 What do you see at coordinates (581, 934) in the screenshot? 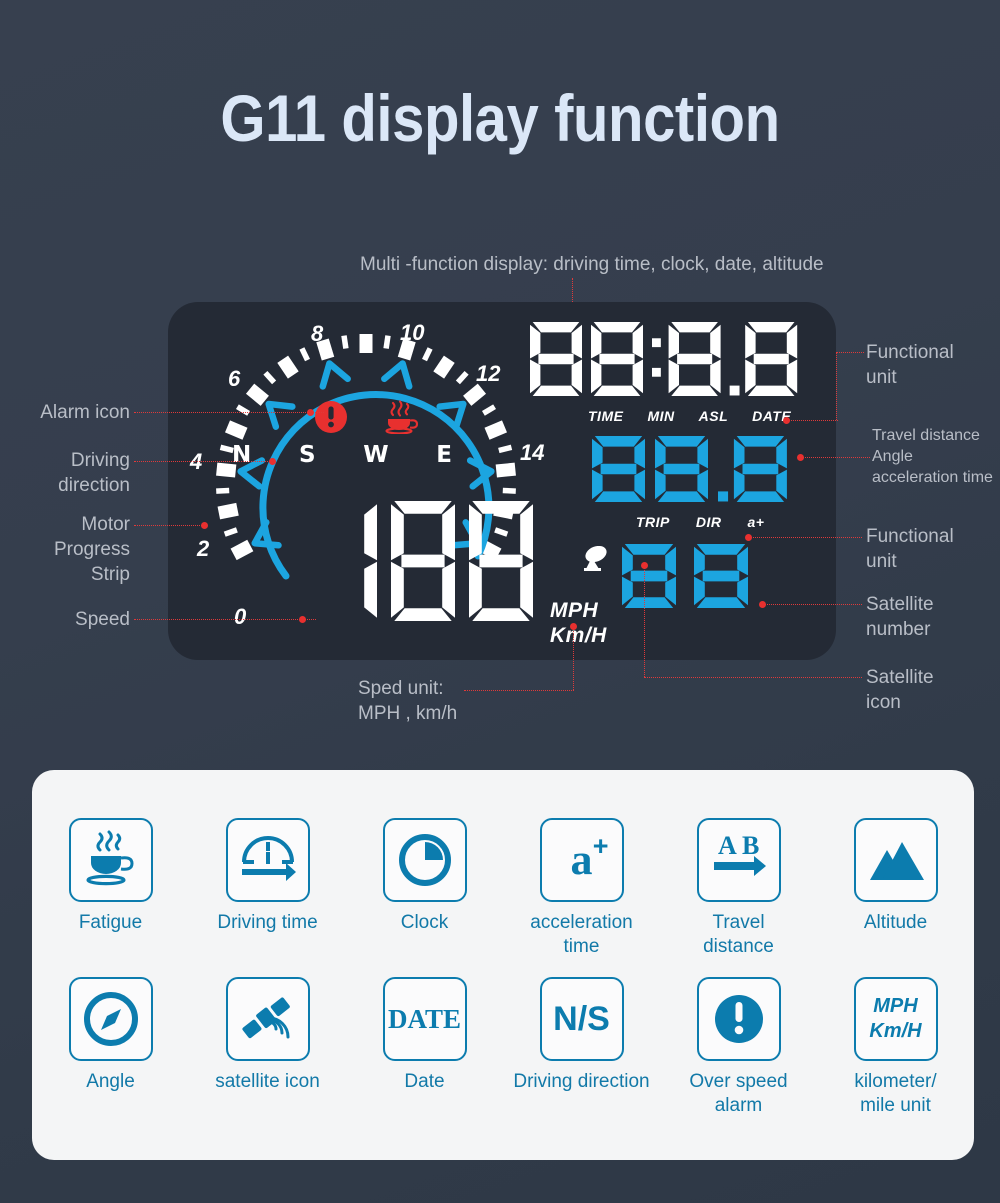
I see `legend-label: acceleration time` at bounding box center [581, 934].